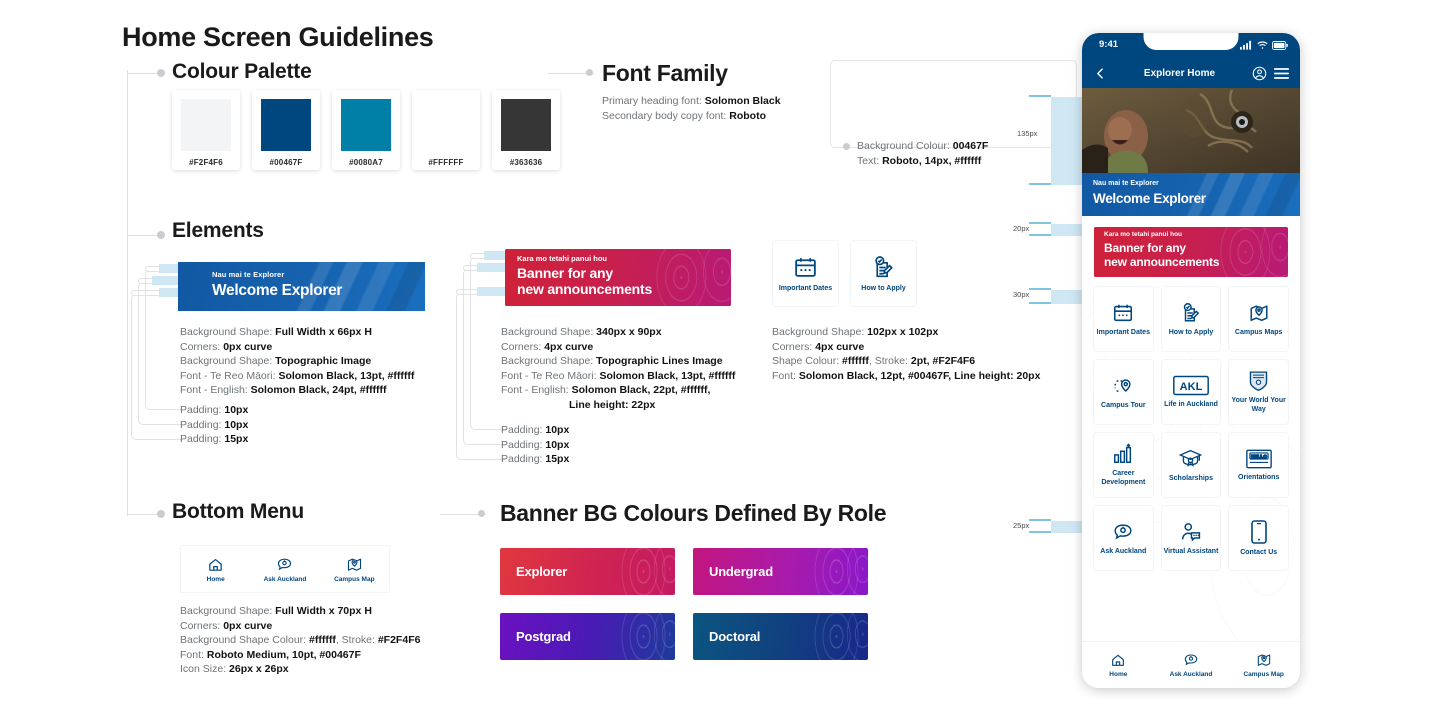 This screenshot has width=1441, height=721. Describe the element at coordinates (446, 130) in the screenshot. I see `colour-swatch: #FFFFFF` at that location.